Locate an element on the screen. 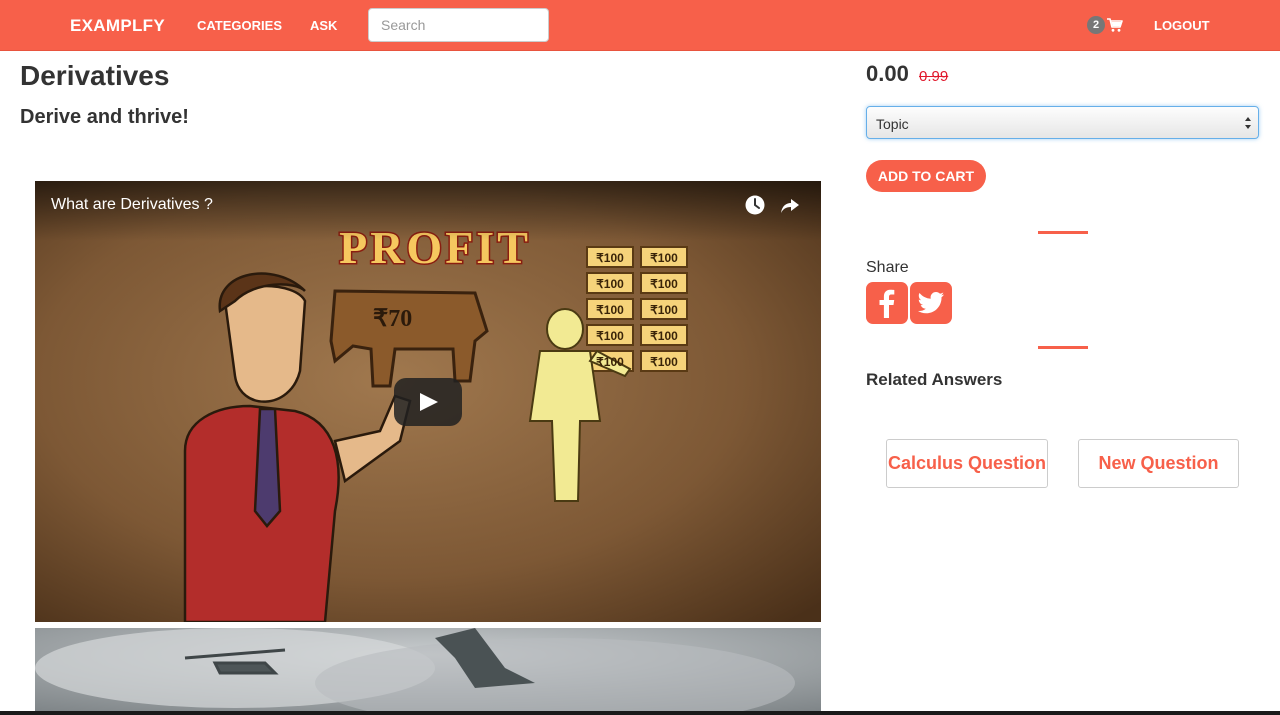 The width and height of the screenshot is (1280, 715). top-navbar: EXAMPLFY CATEGORIES ASK 2 LOGOUT is located at coordinates (640, 25).